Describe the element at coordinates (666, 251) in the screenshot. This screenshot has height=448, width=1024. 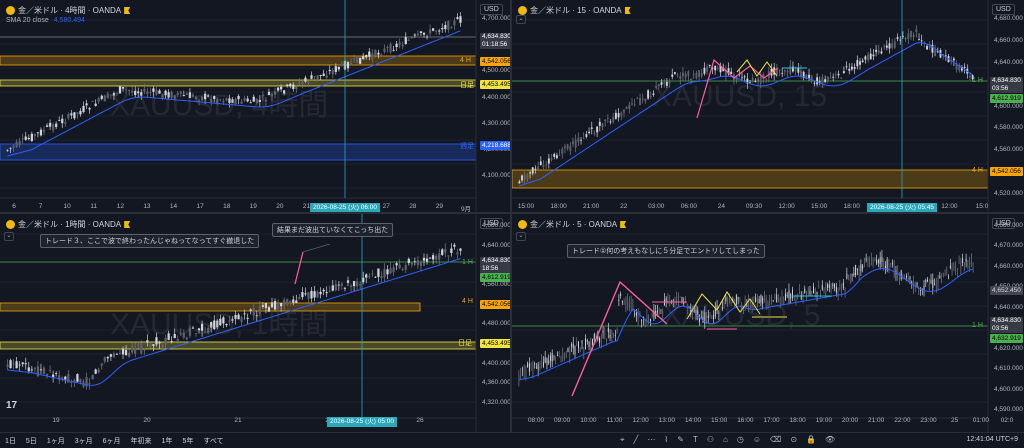
I see `annotation-note-trade1: トレード①何の考えもなしに５分足でエントリしてしまった` at that location.